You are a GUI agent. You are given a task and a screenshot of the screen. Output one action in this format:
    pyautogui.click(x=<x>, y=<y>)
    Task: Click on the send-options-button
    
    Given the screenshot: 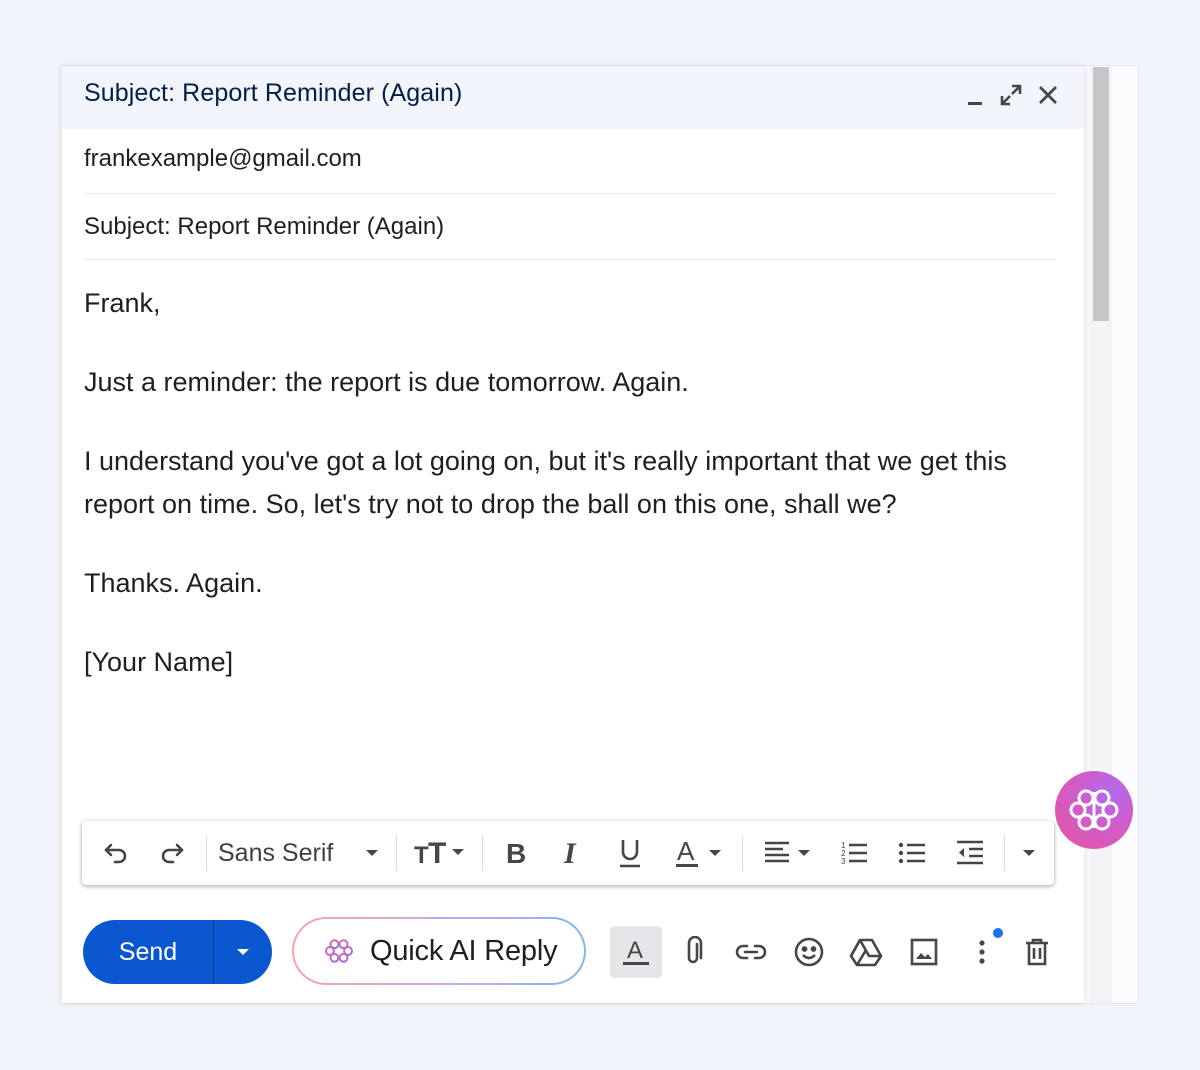 What is the action you would take?
    pyautogui.click(x=243, y=952)
    